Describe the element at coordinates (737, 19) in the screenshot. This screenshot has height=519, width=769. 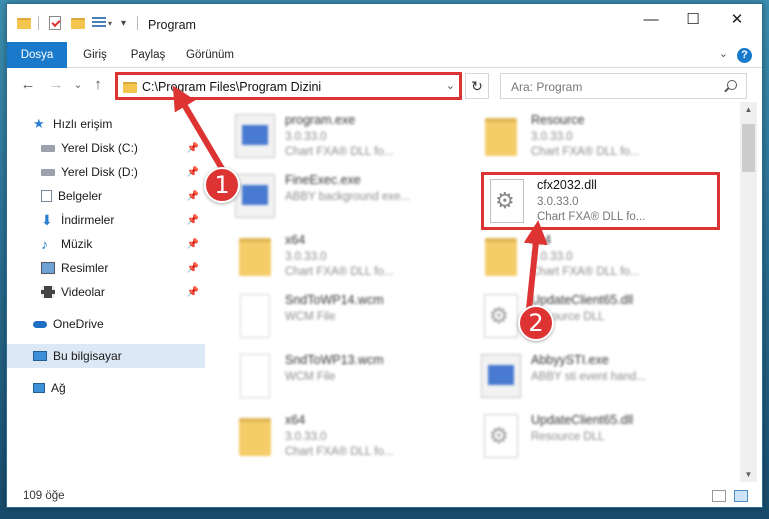
I see `close-button: ✕` at that location.